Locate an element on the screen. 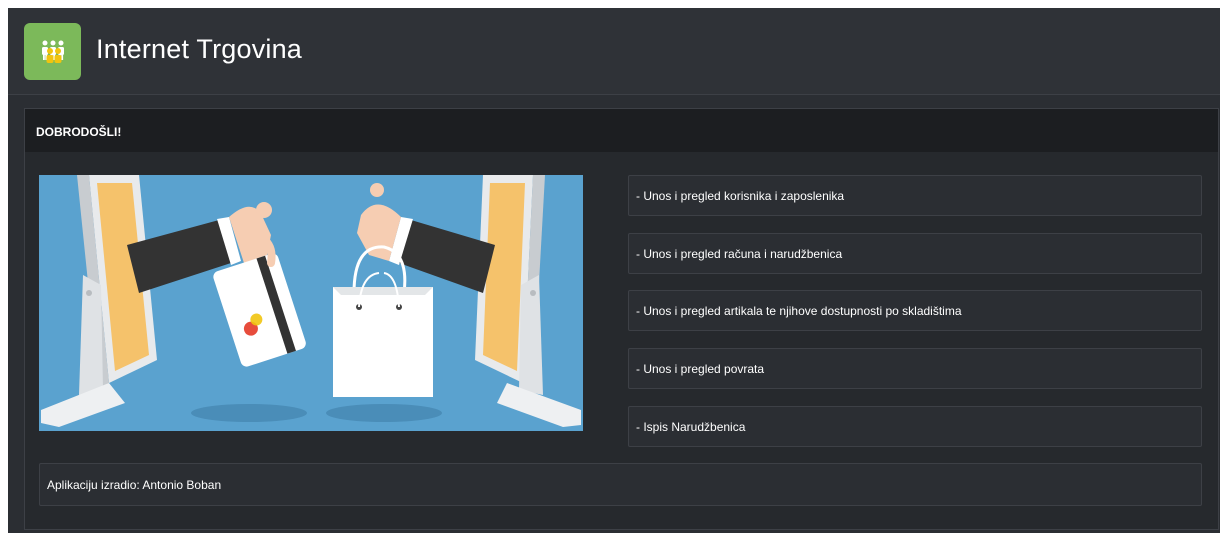 The image size is (1220, 533). author-credit: Aplikaciju izradio: Antonio Boban is located at coordinates (620, 484).